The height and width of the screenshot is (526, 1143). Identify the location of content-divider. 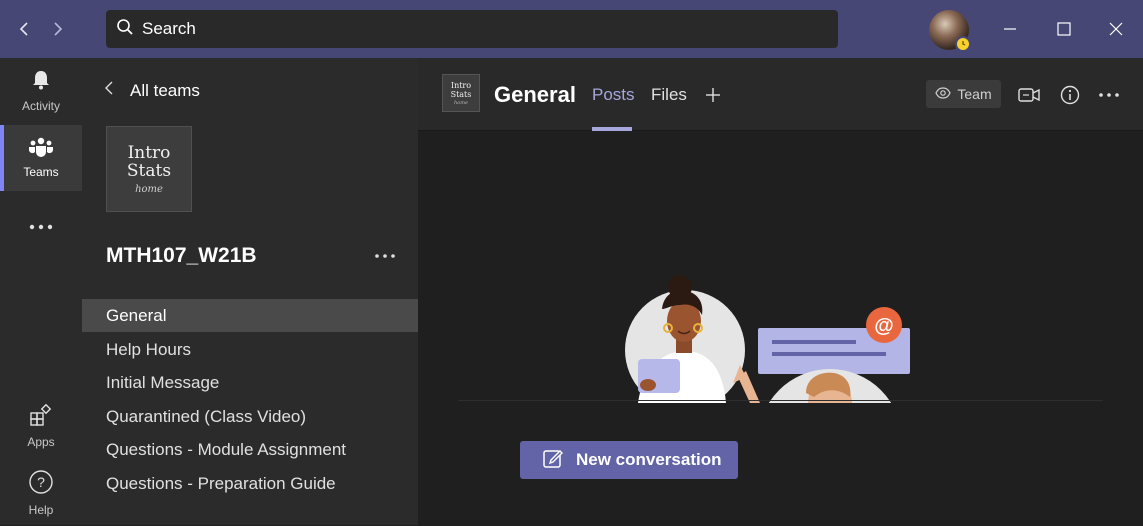
(780, 400).